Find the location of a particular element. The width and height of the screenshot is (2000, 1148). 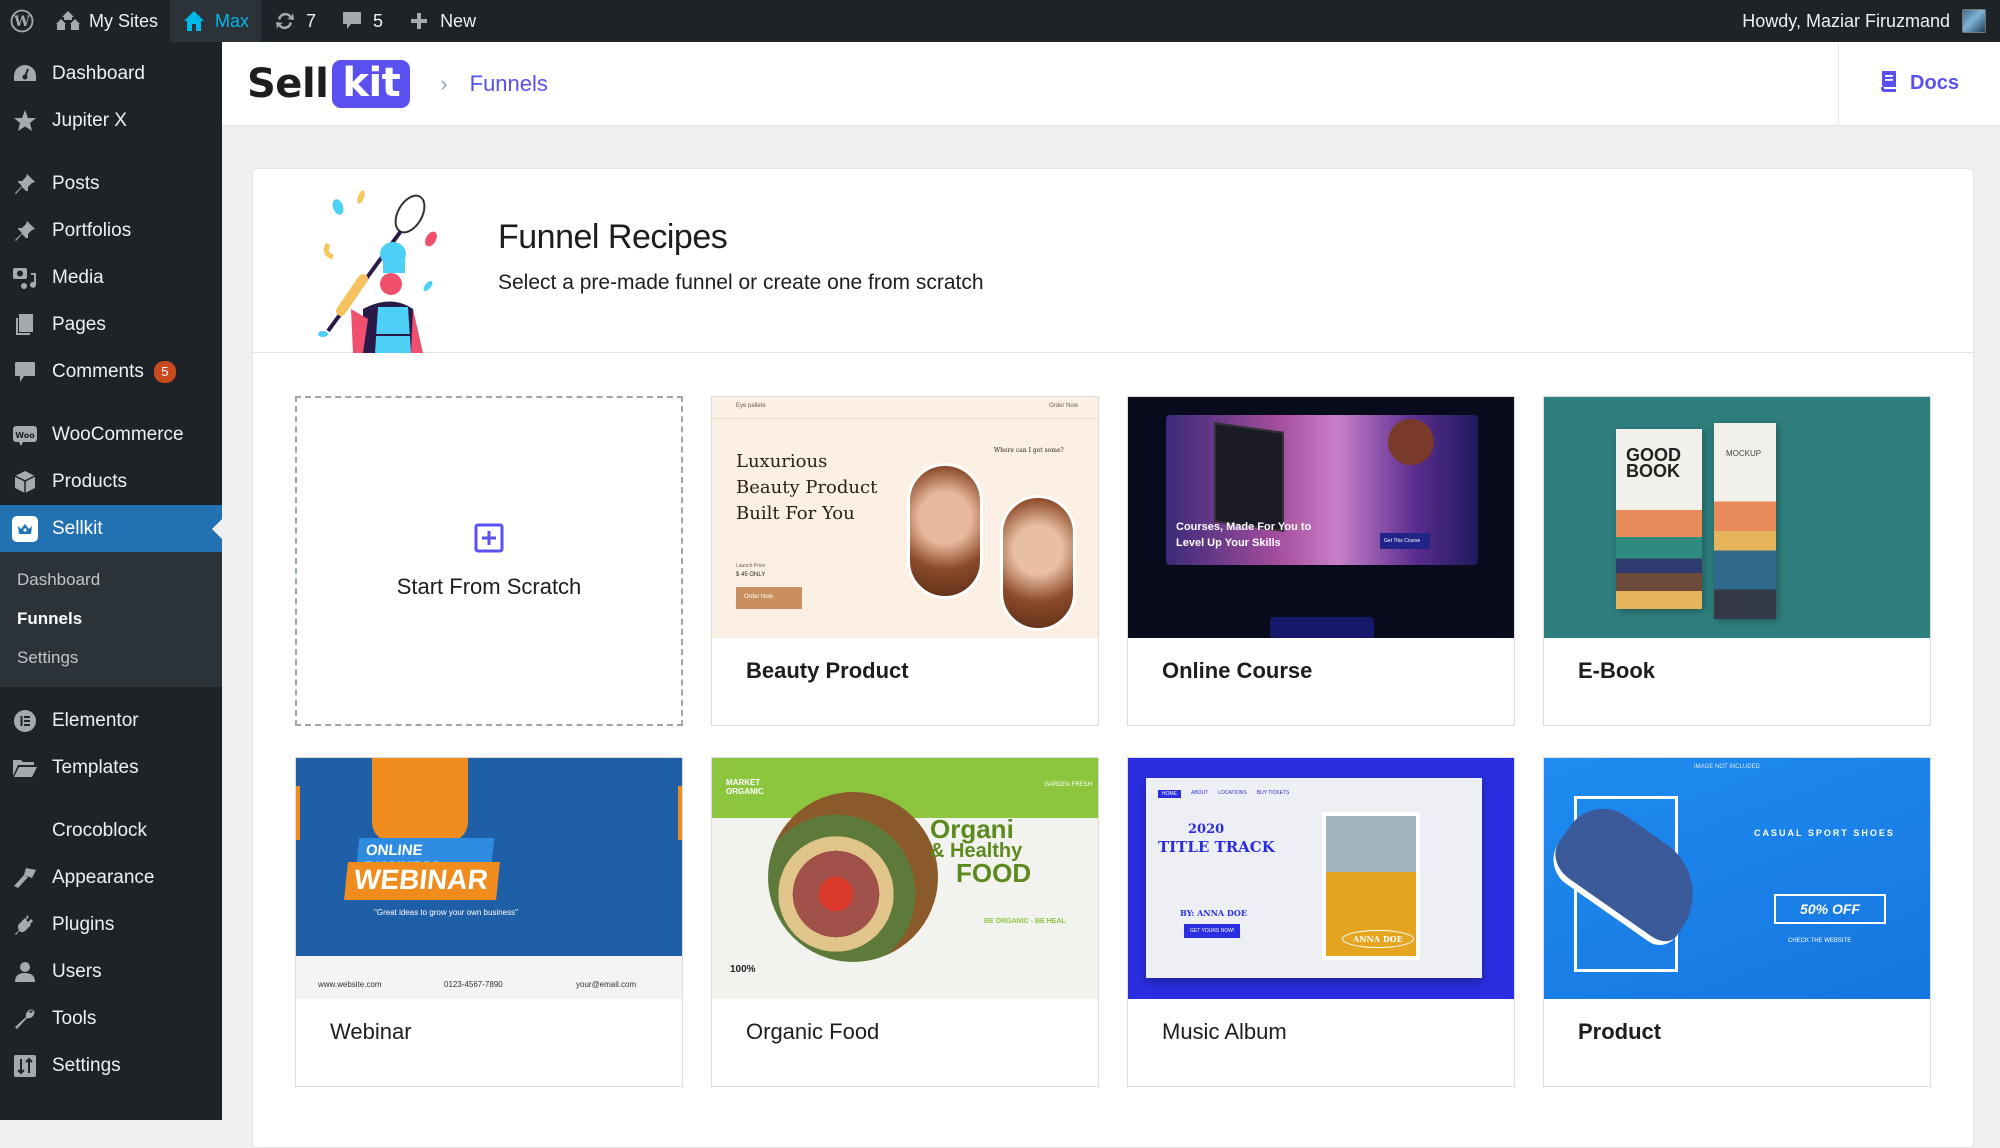

preview-text: Eye pallete is located at coordinates (751, 406).